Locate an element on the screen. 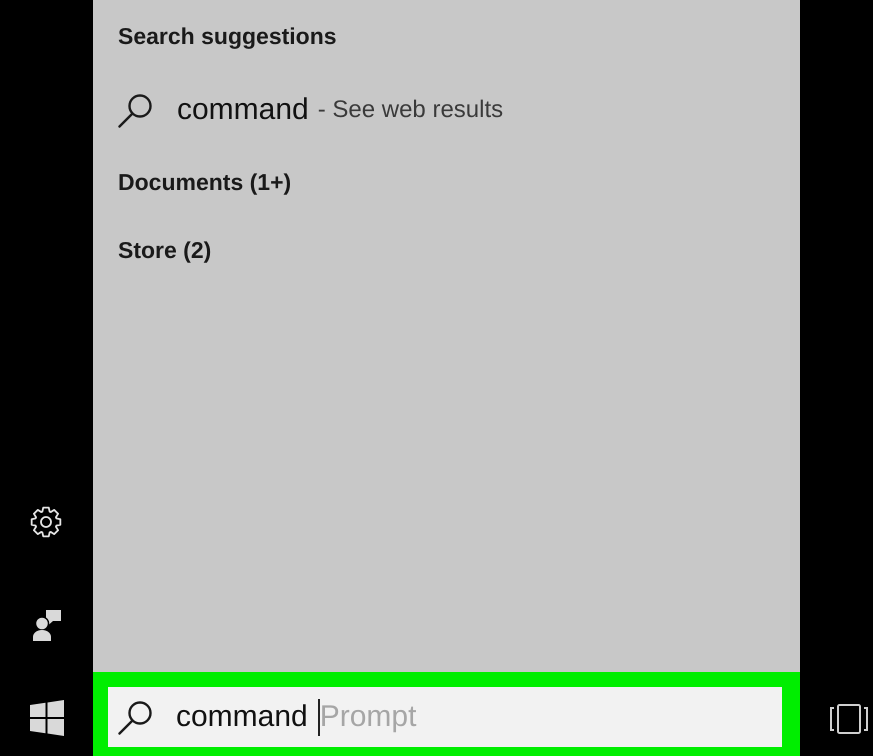  search-field: command Prompt is located at coordinates (445, 717).